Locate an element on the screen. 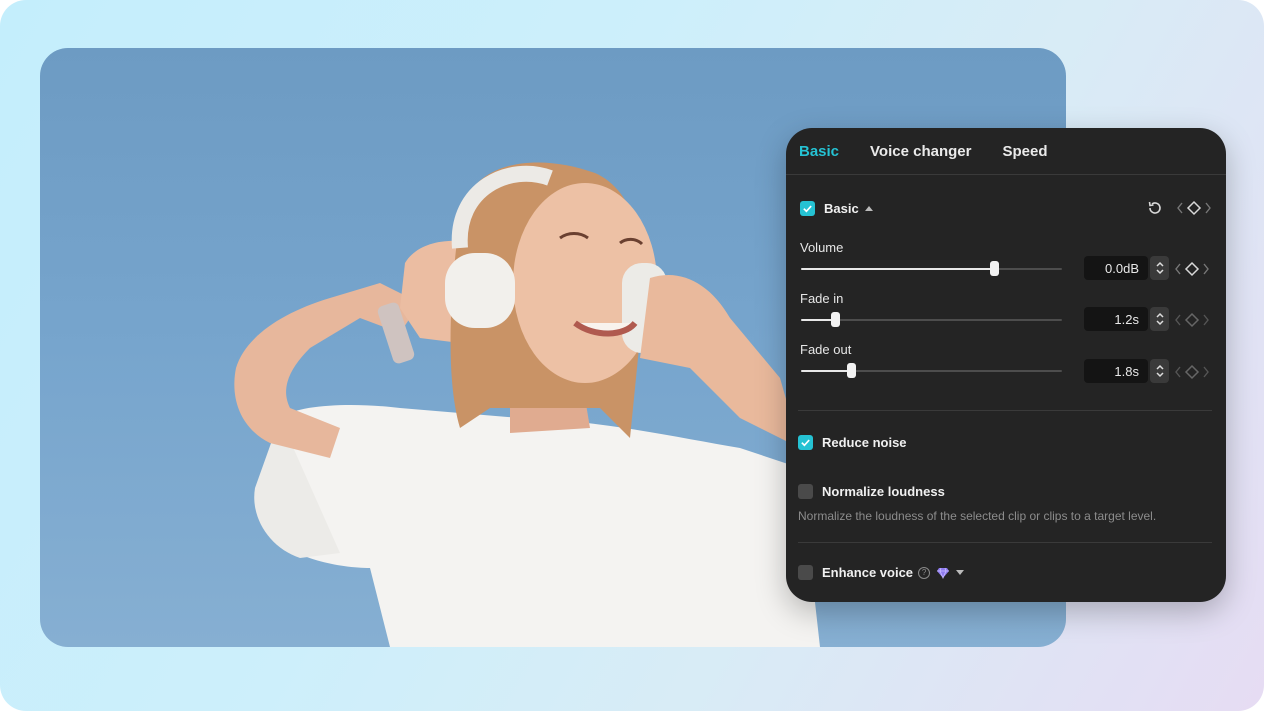 Image resolution: width=1264 pixels, height=711 pixels. reduce-noise-checkbox is located at coordinates (805, 442).